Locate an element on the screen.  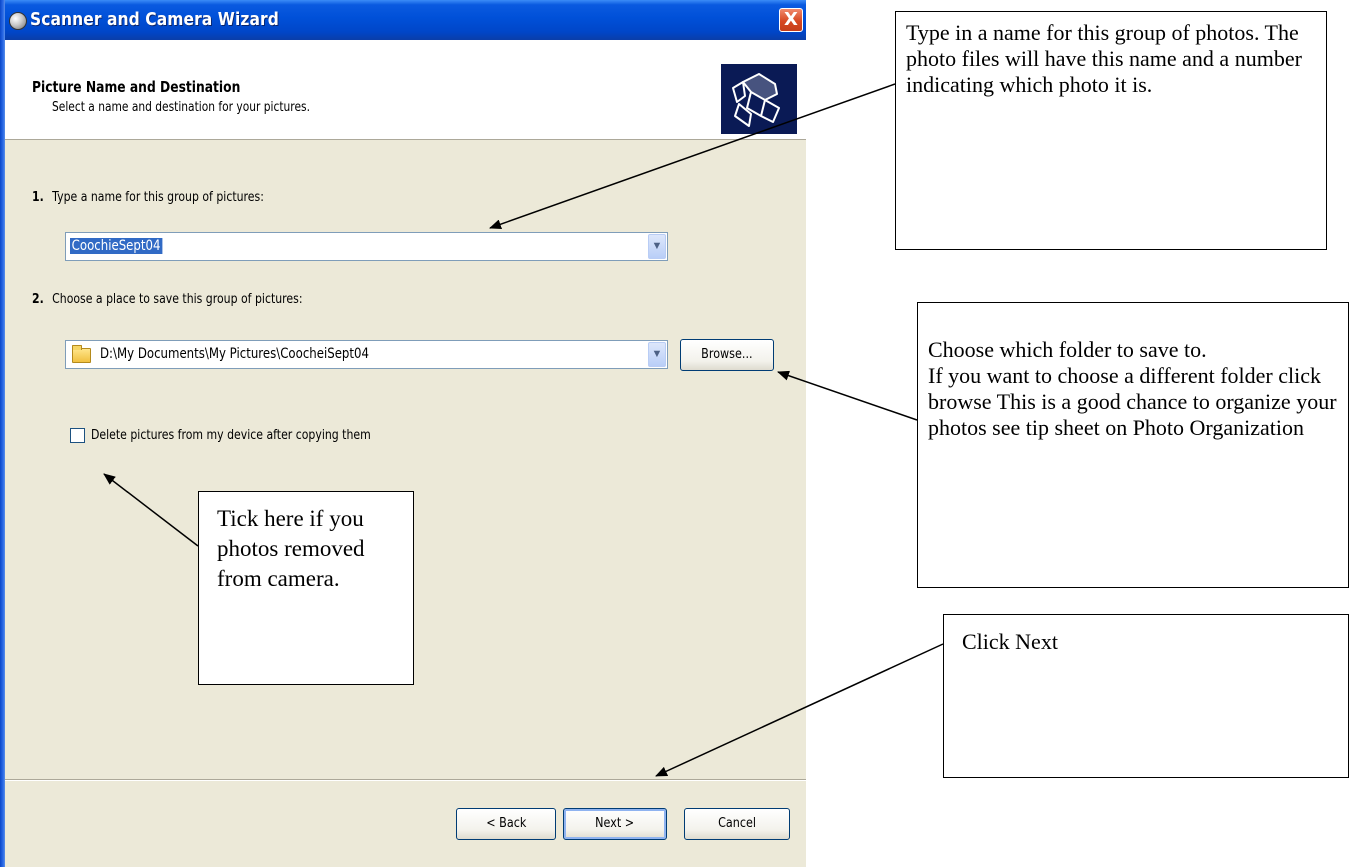
arrow-to-browse is located at coordinates (847, 395).